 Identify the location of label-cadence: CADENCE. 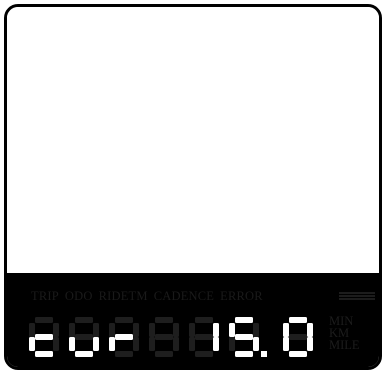
(184, 296).